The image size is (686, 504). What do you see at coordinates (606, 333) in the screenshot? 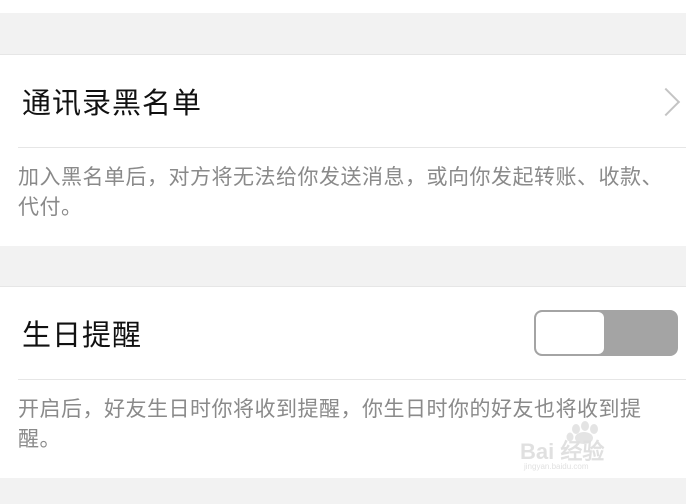
I see `birthday-toggle` at bounding box center [606, 333].